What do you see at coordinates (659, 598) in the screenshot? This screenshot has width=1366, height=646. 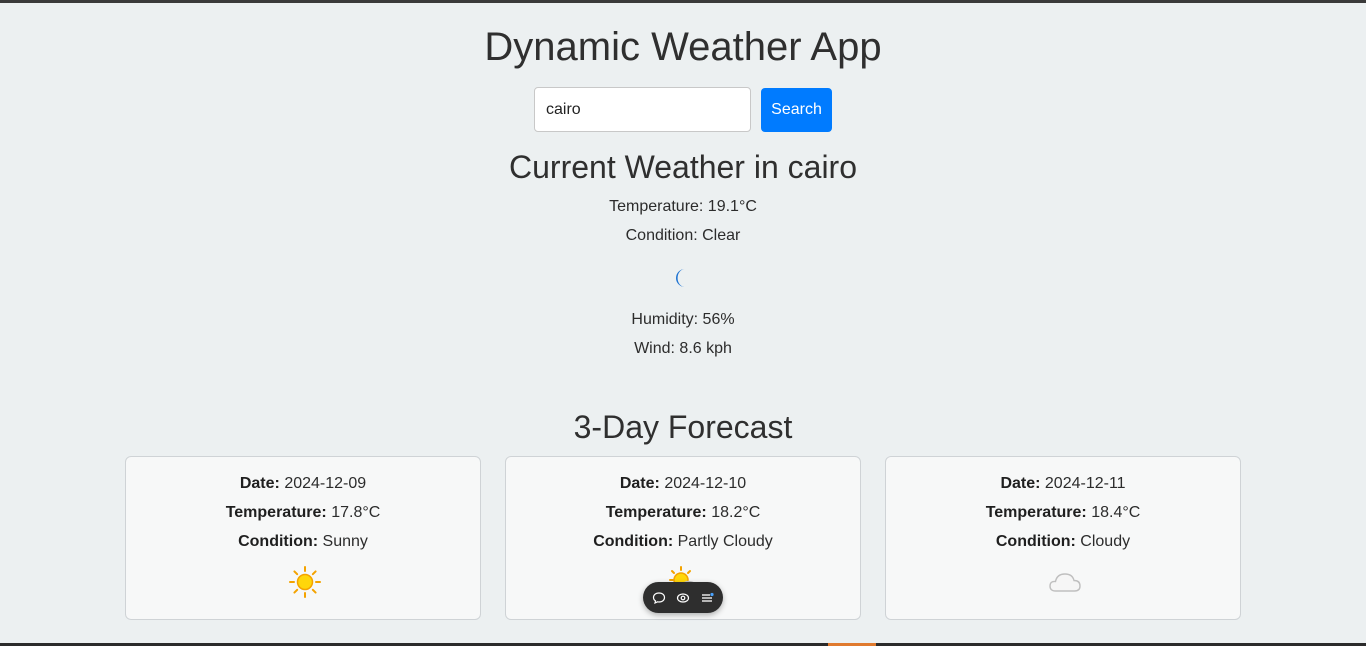 I see `chat-icon` at bounding box center [659, 598].